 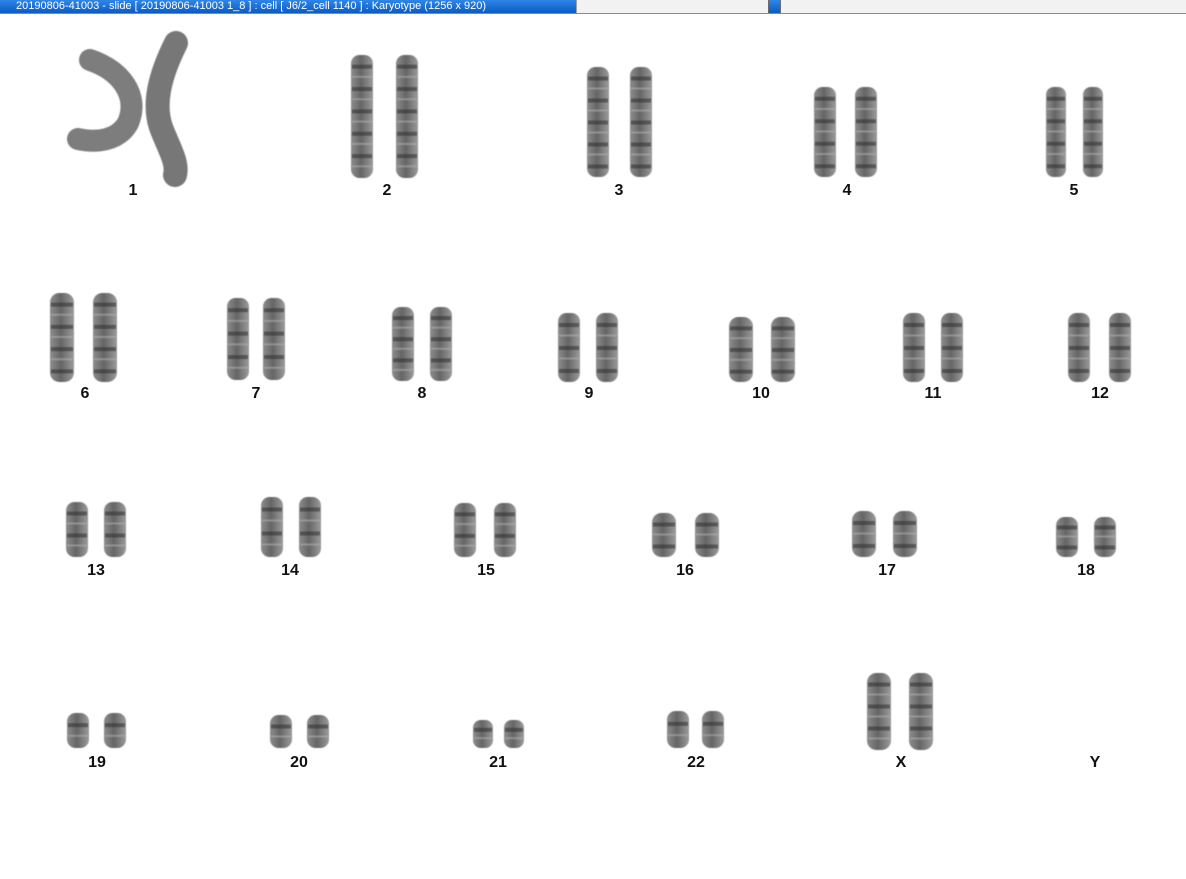 What do you see at coordinates (498, 762) in the screenshot?
I see `chromosome-label-21: 21` at bounding box center [498, 762].